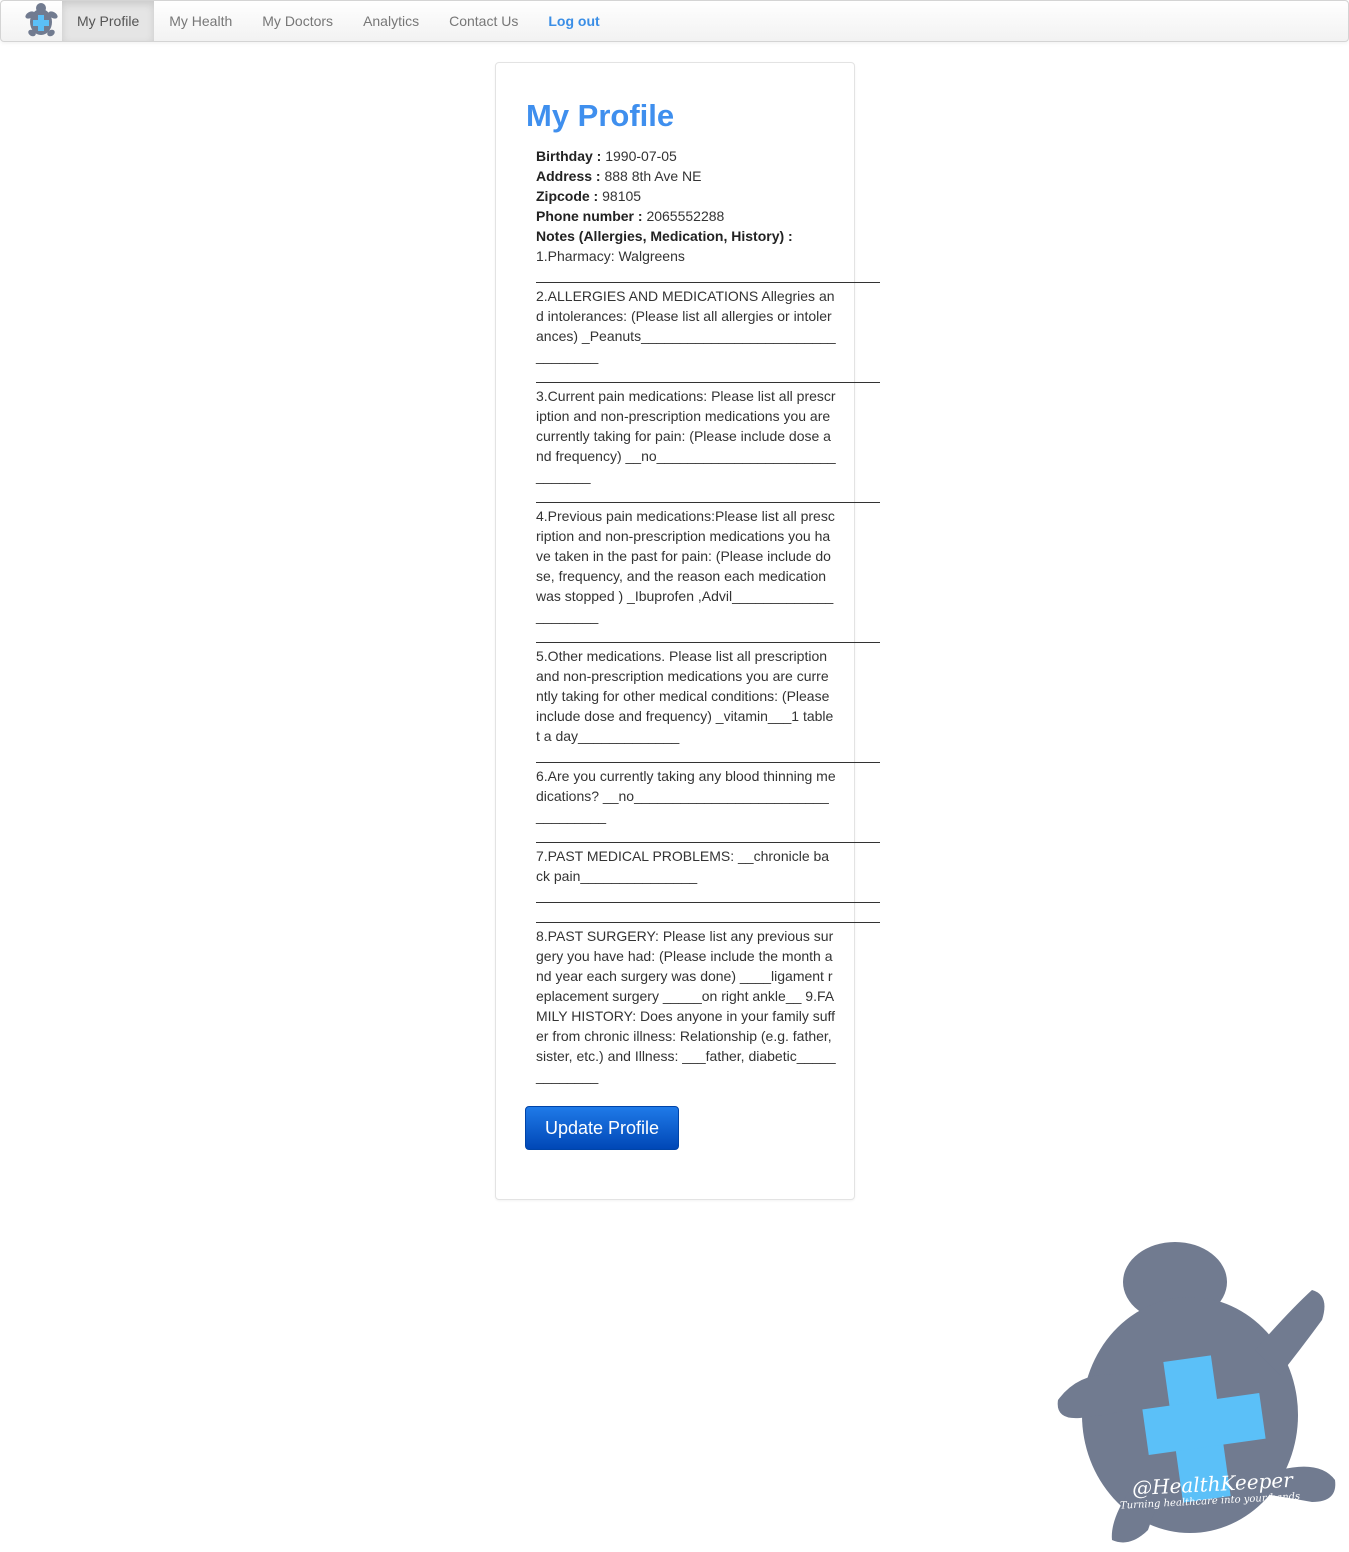 This screenshot has width=1349, height=1552. I want to click on note-item: 1.Pharmacy: Walgreens, so click(610, 256).